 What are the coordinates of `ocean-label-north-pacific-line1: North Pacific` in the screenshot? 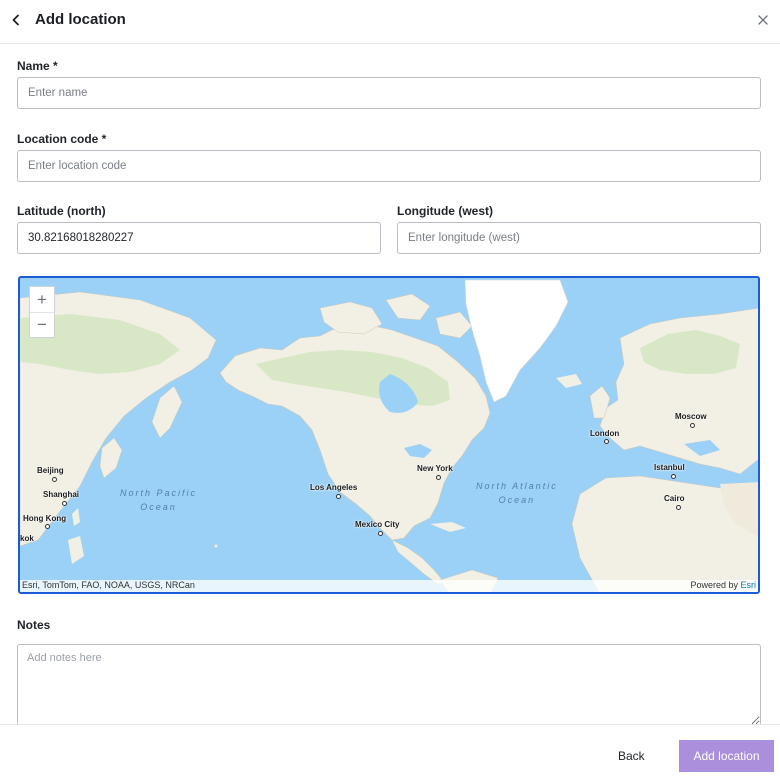 It's located at (159, 493).